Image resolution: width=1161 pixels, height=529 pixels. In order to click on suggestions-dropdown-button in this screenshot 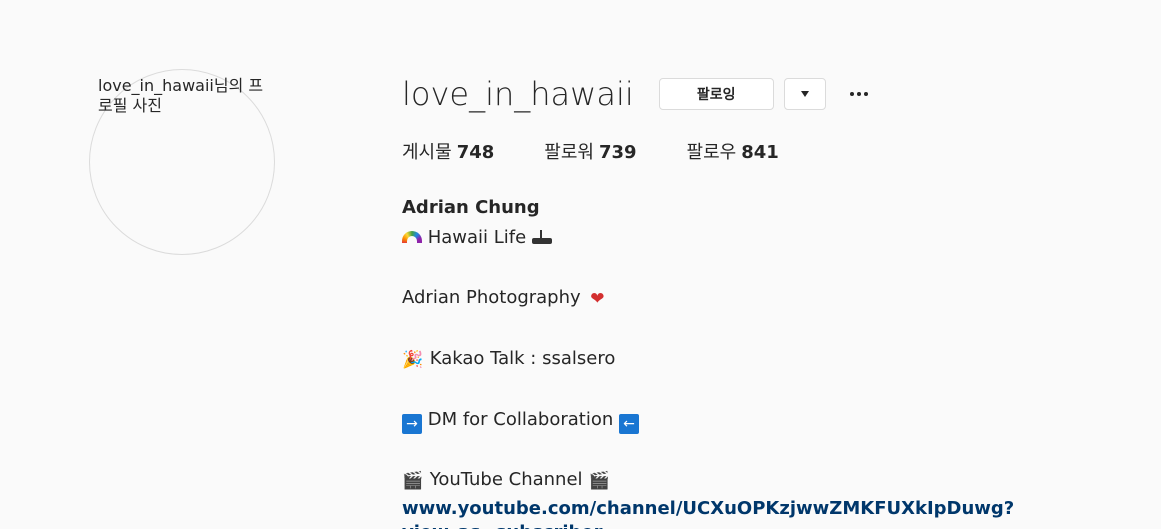, I will do `click(804, 94)`.